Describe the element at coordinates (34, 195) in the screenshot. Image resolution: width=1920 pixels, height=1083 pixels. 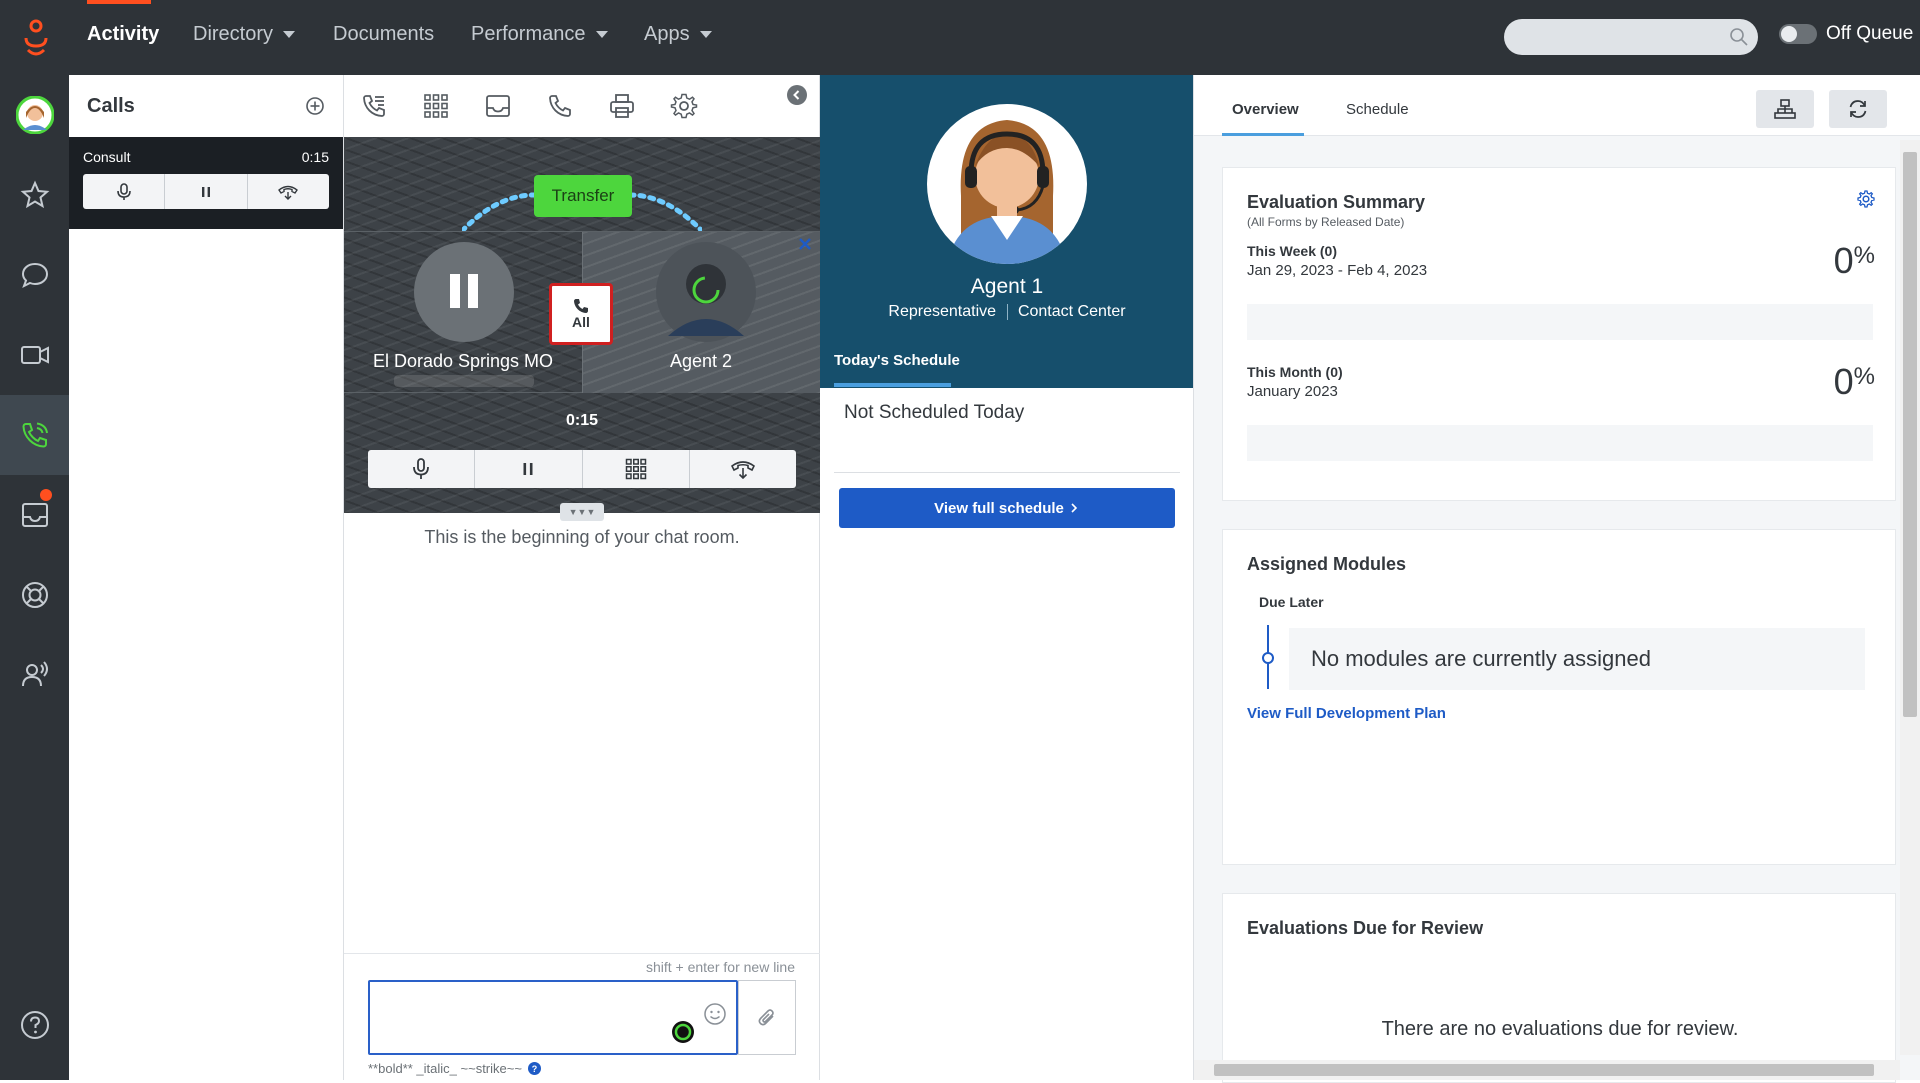
I see `star-icon` at that location.